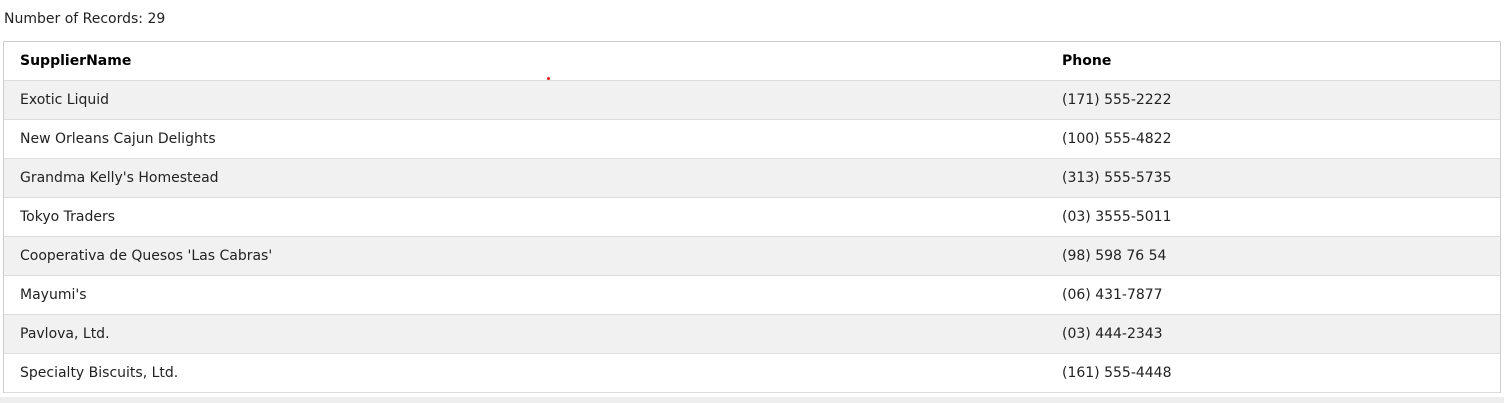 The image size is (1504, 403). I want to click on phone-cell: (98) 598 76 54, so click(1273, 256).